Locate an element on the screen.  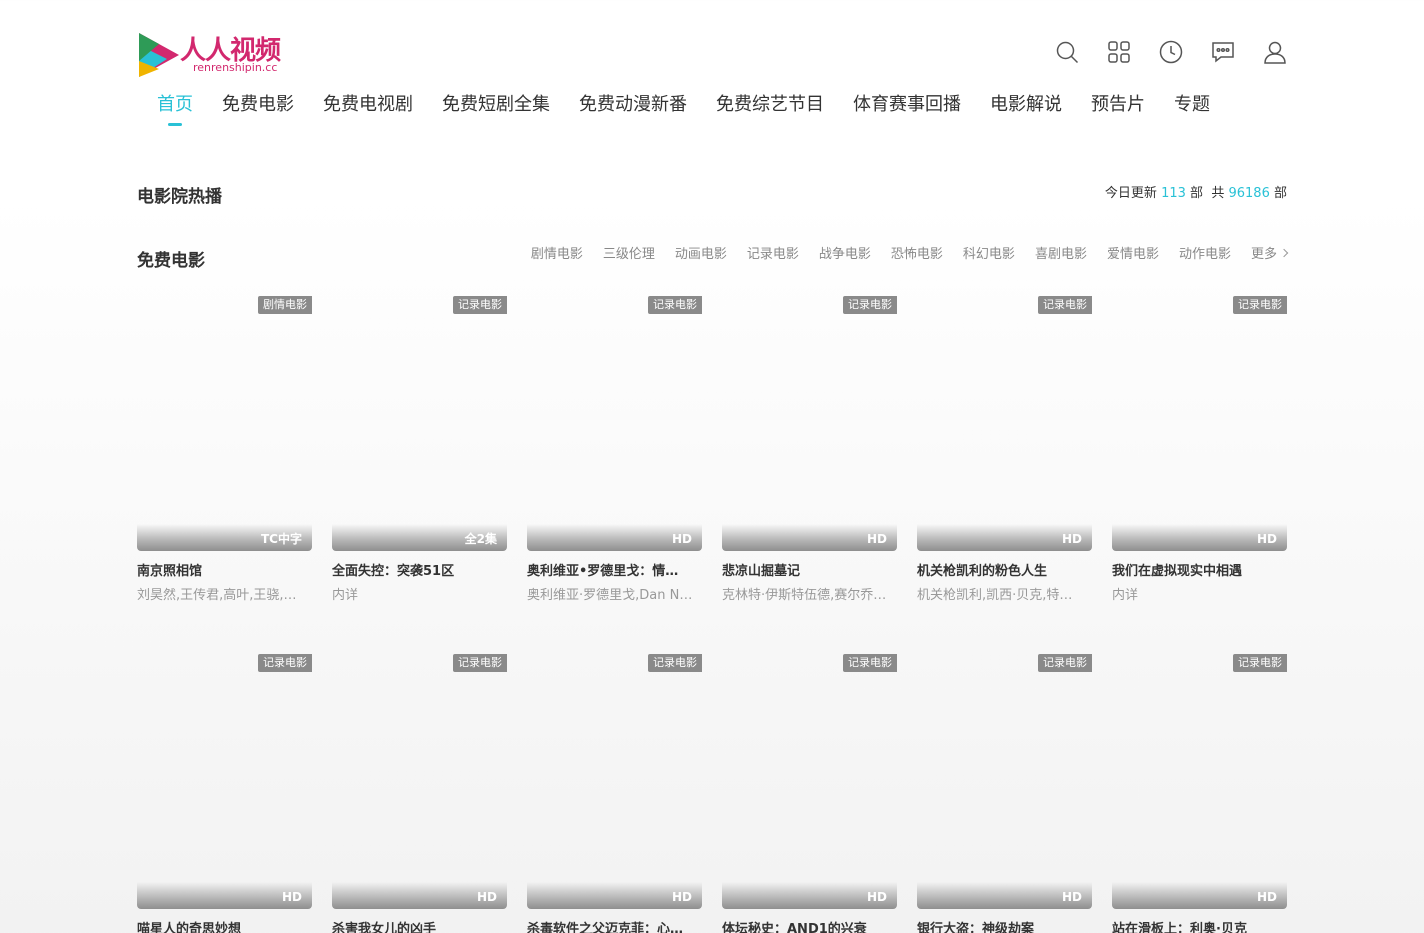
nav-item-variety: 免费综艺节目 is located at coordinates (770, 109).